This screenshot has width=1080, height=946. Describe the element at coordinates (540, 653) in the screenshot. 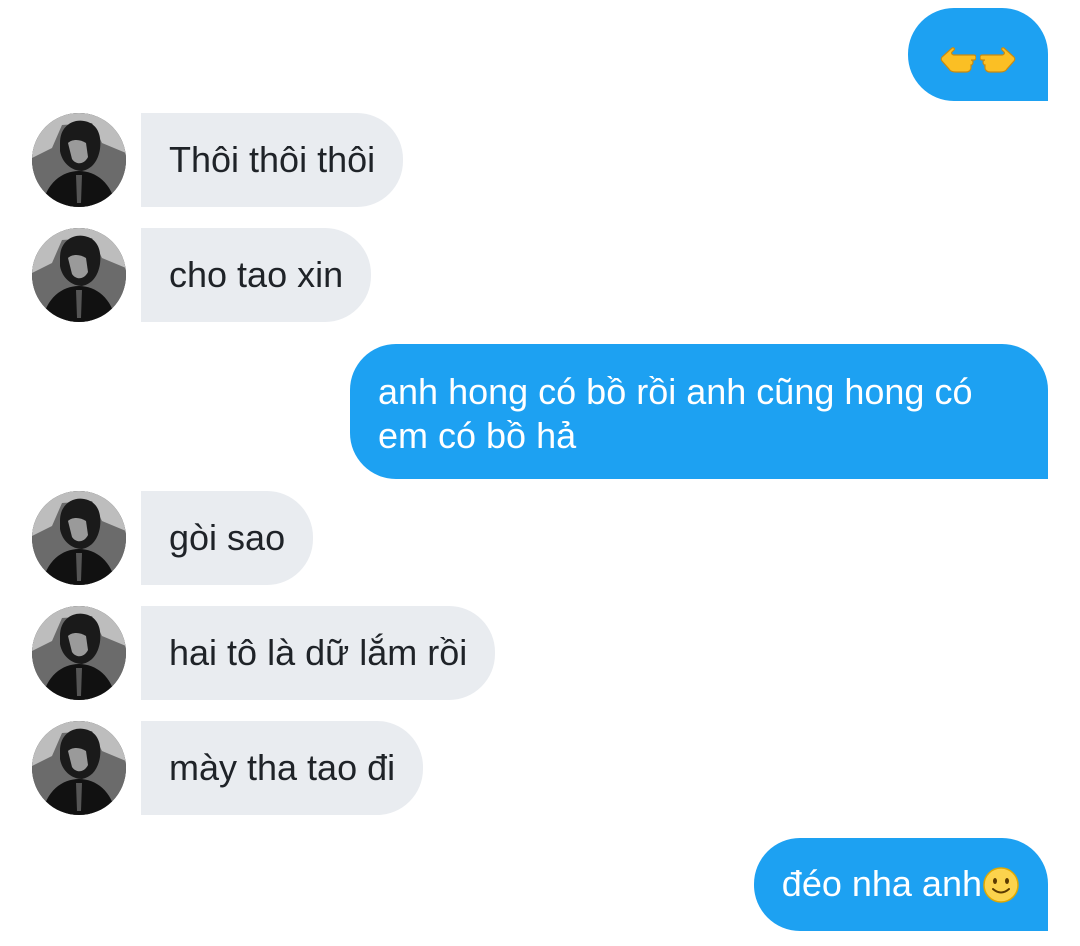

I see `incoming-message-row: hai tô là dữ lắm rồi` at that location.